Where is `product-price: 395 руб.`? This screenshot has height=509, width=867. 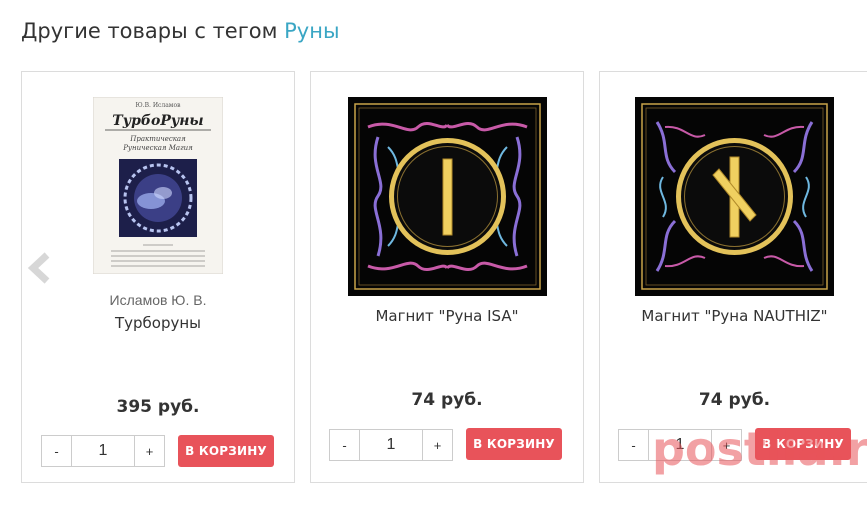
product-price: 395 руб. is located at coordinates (158, 407).